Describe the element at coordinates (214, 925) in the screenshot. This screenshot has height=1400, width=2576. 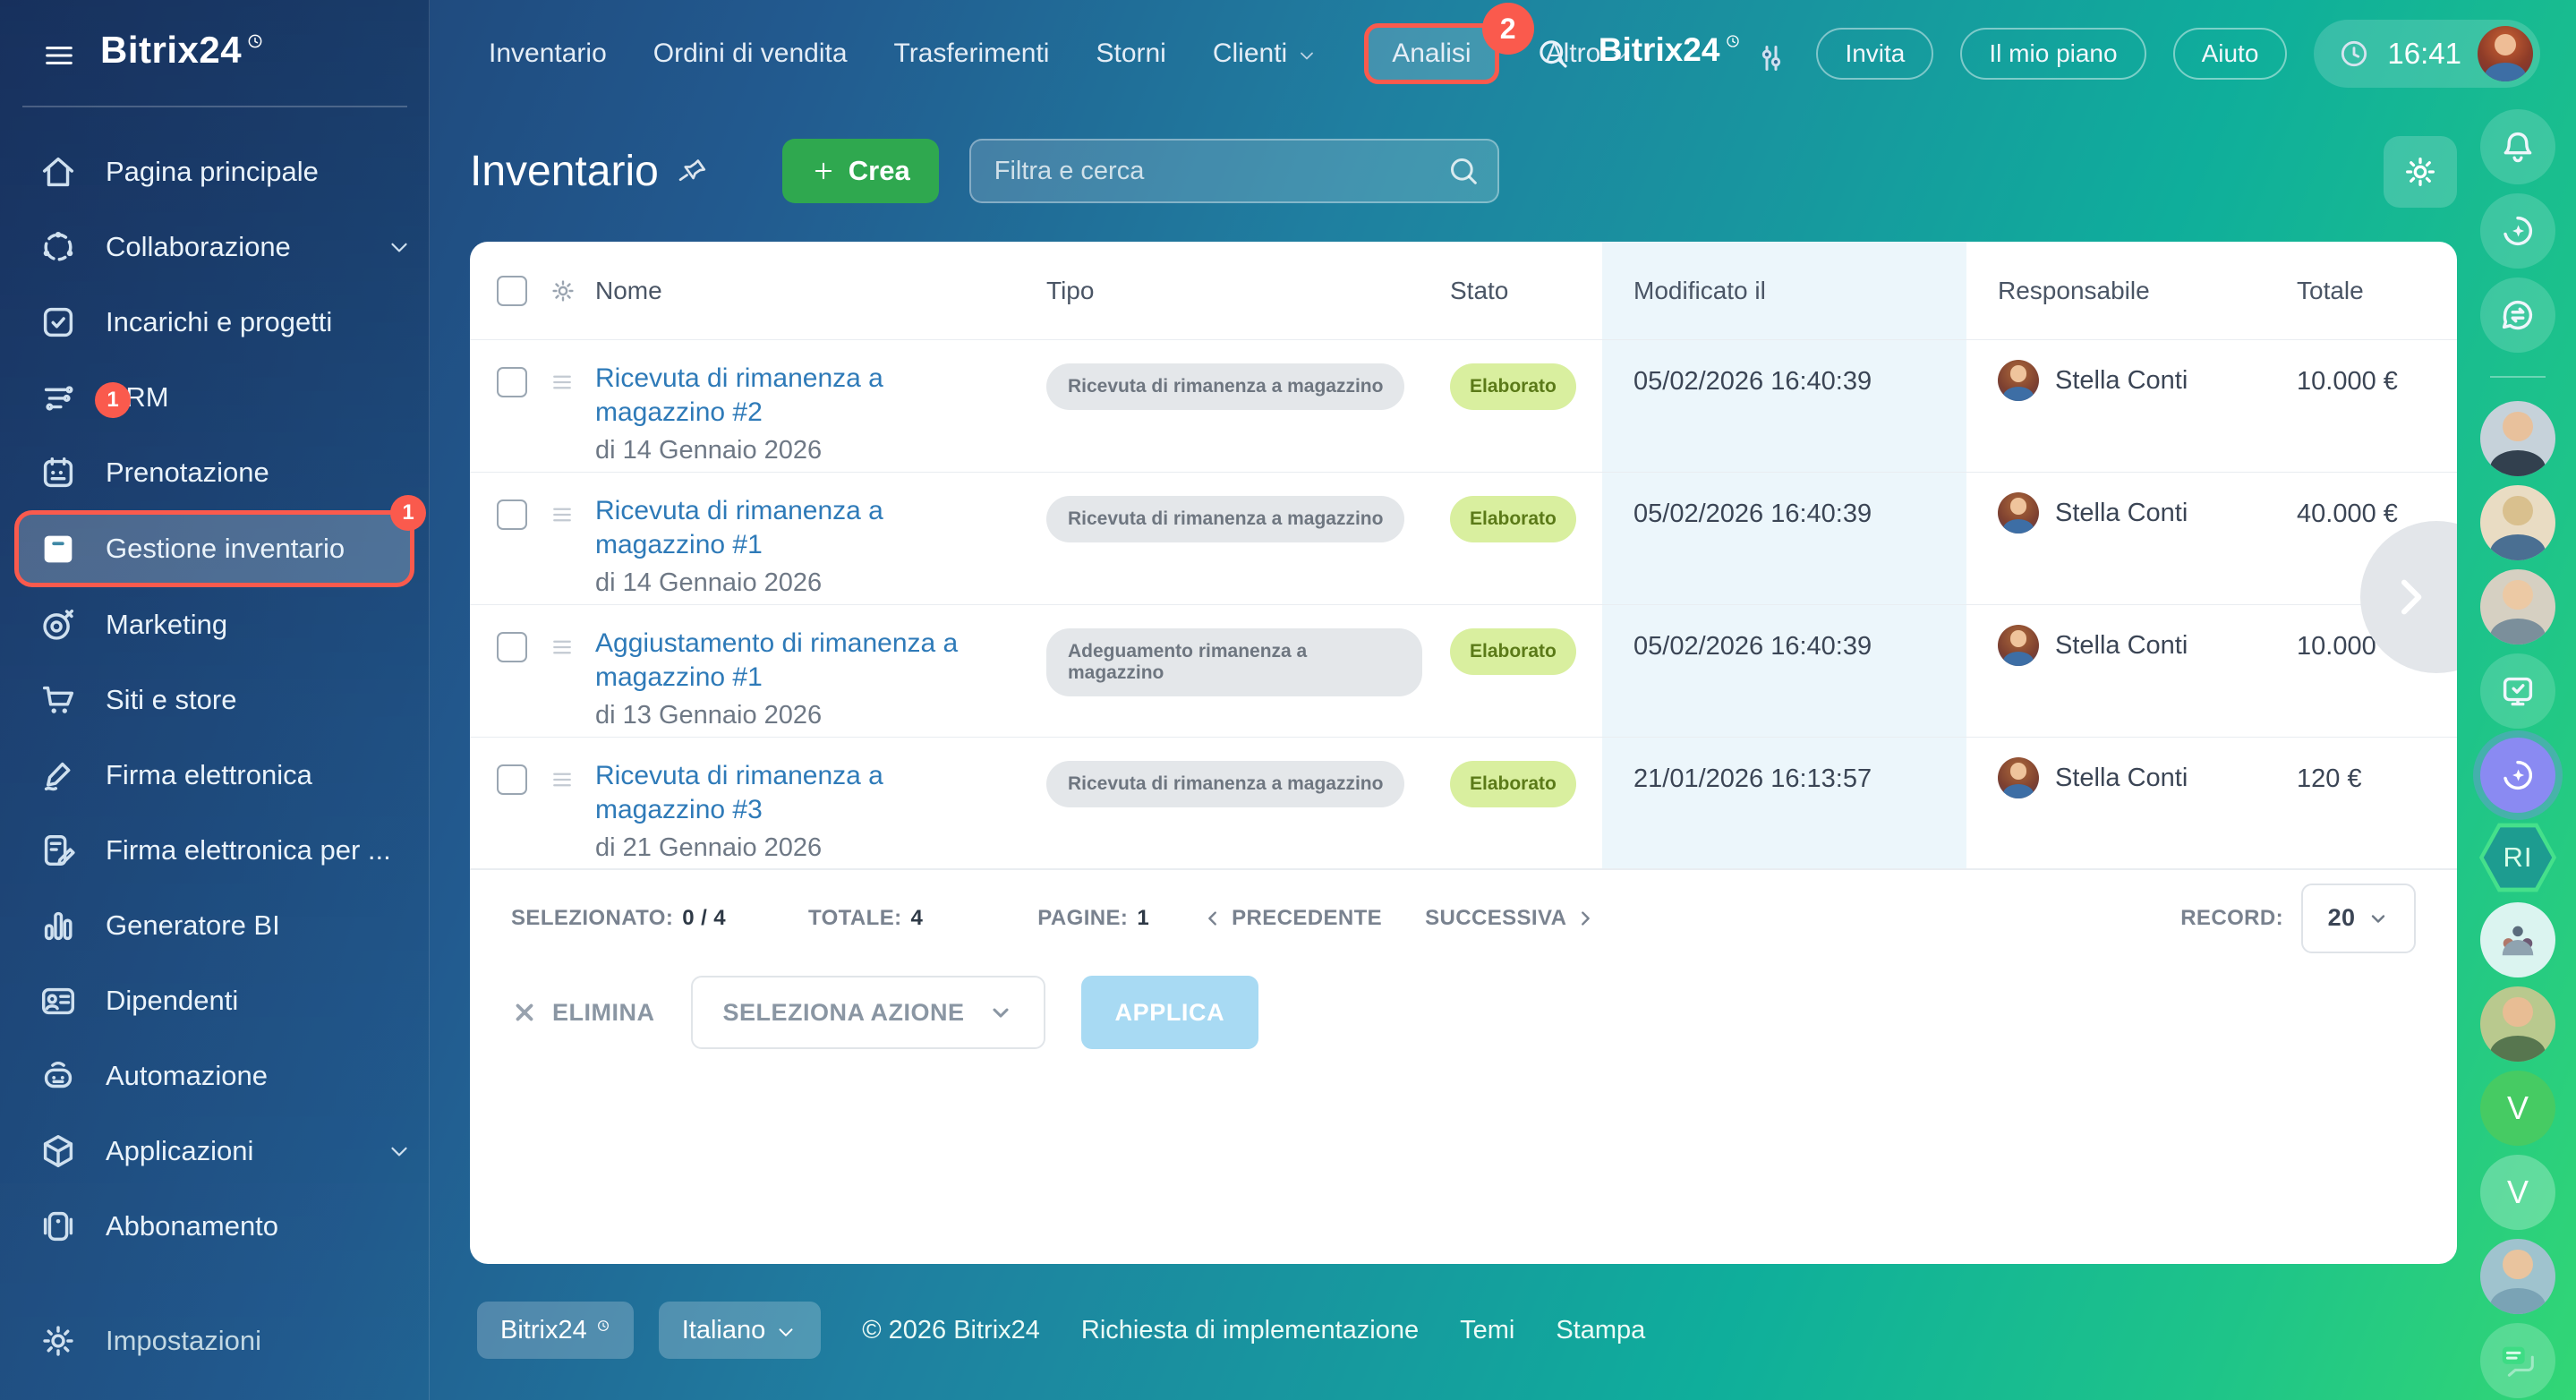
I see `sidebar-item-generatore-bi: Generatore BI` at that location.